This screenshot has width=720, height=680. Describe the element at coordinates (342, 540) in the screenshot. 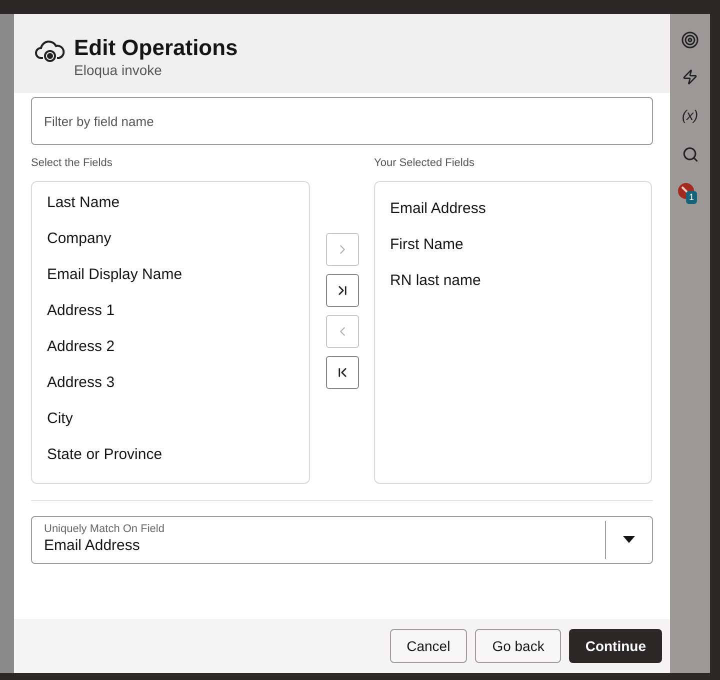

I see `match-field-select: Uniquely Match On Field Email Address` at that location.